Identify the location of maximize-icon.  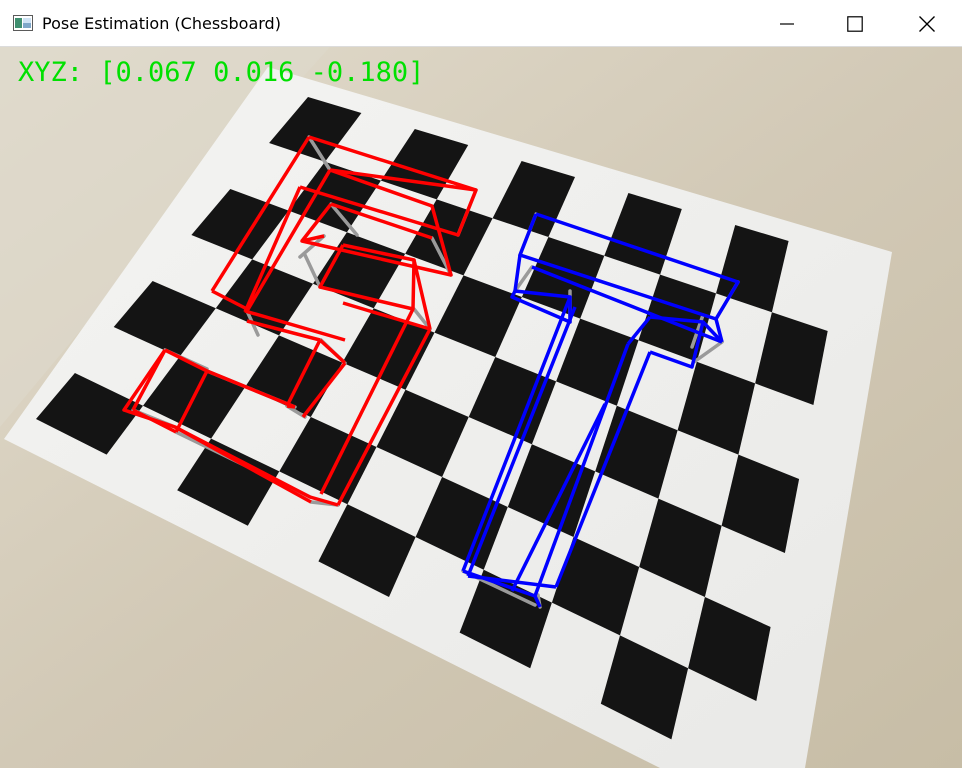
(855, 23).